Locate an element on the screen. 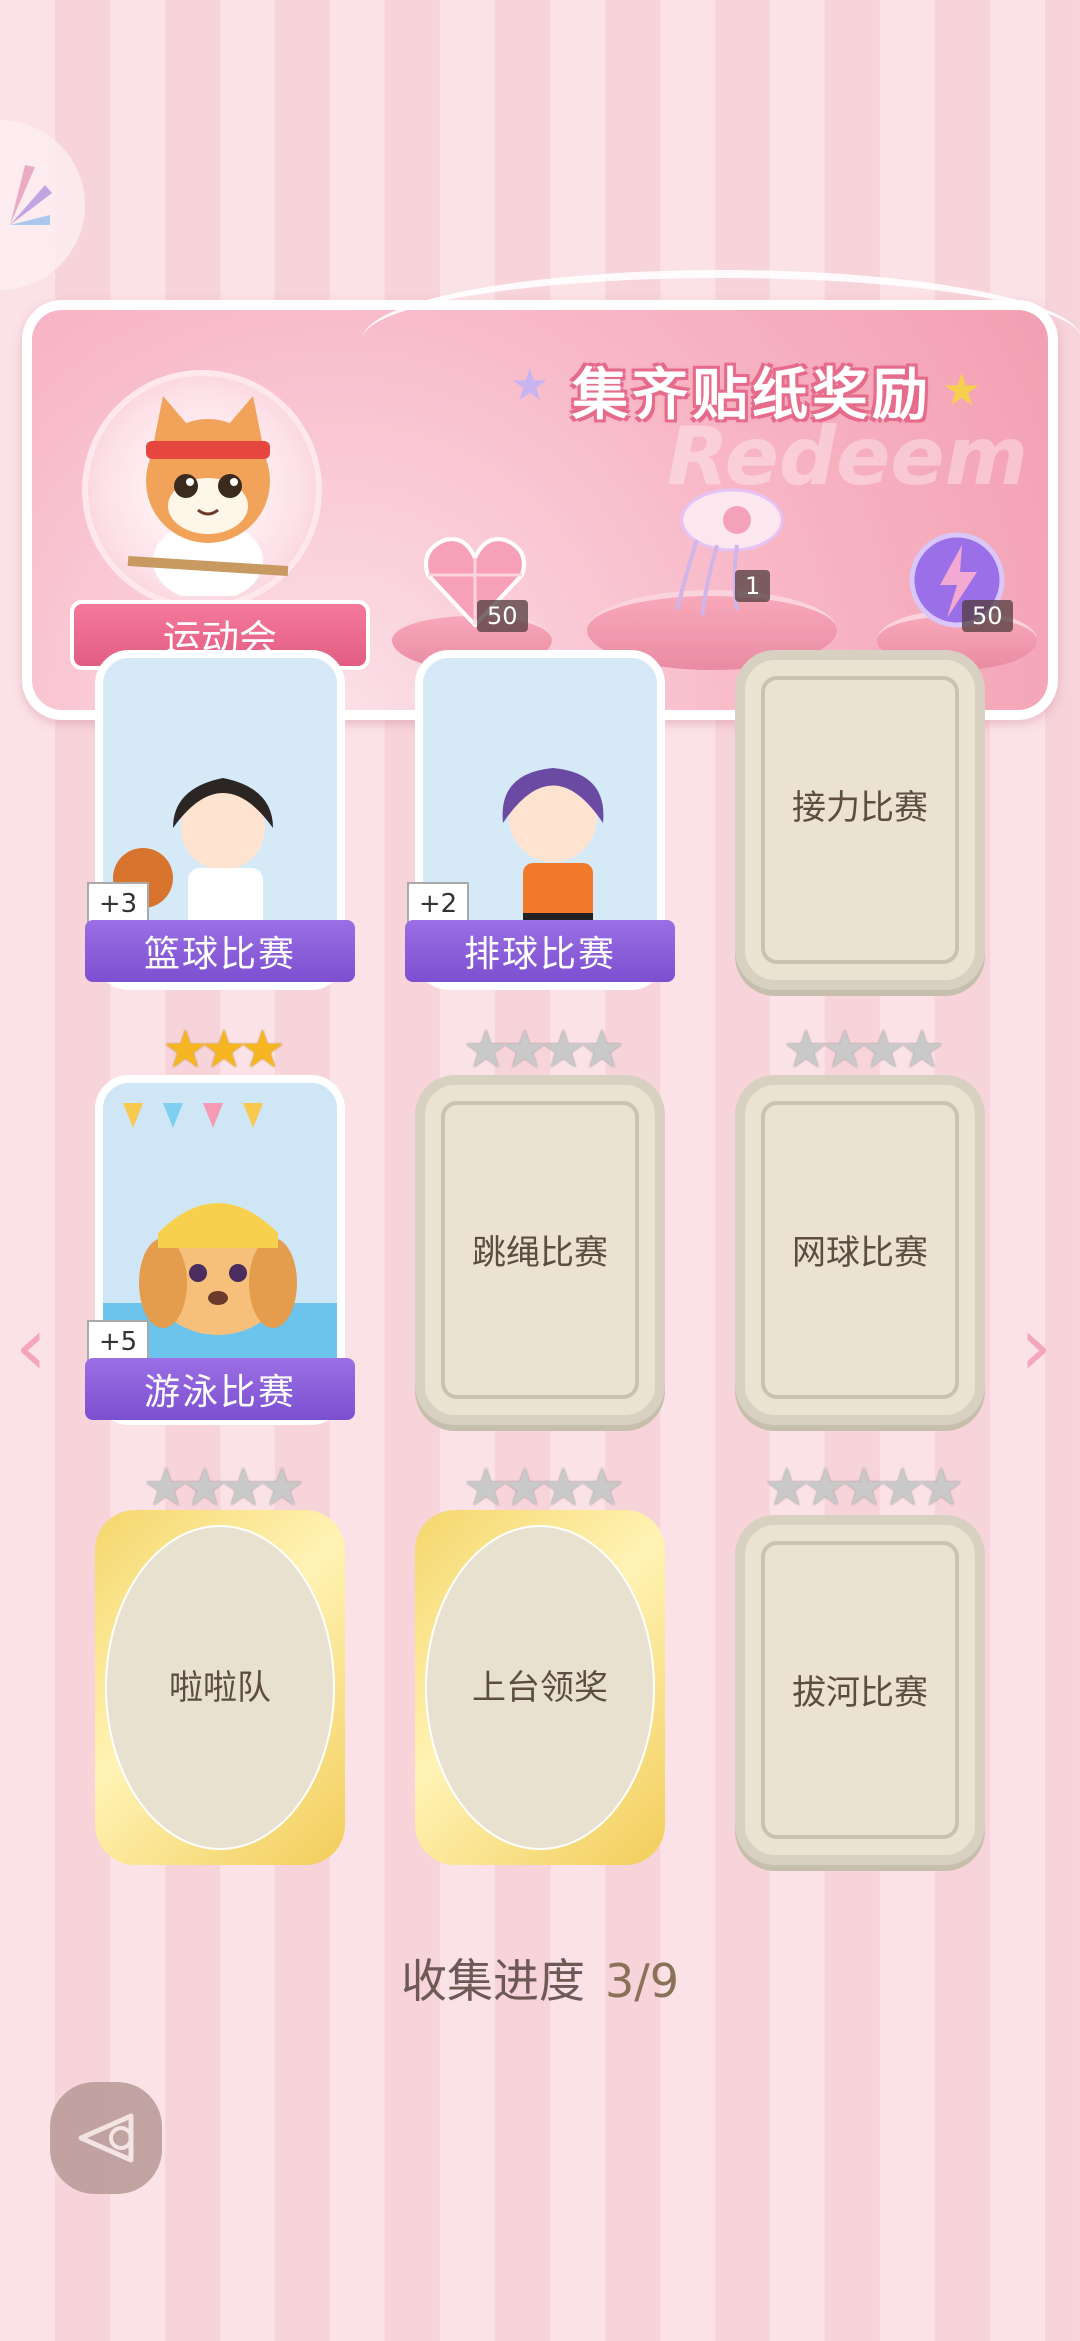  collection-progress: 收集进度 3/9 is located at coordinates (540, 1978).